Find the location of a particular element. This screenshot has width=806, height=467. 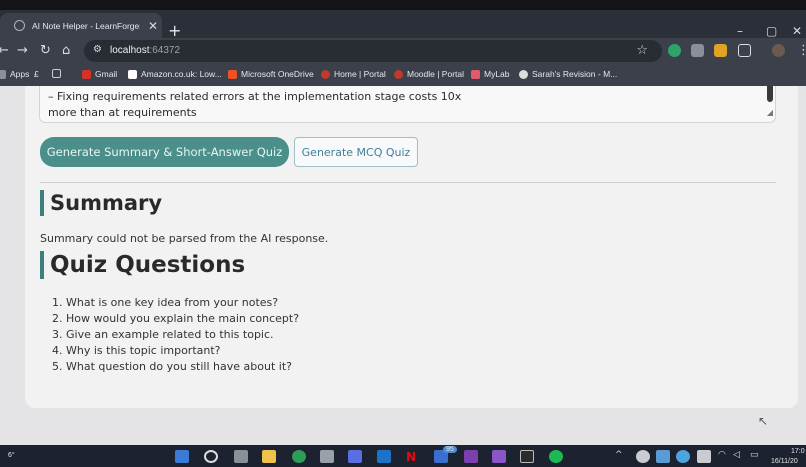

menu-dots-icon: ⋮ is located at coordinates (801, 50).